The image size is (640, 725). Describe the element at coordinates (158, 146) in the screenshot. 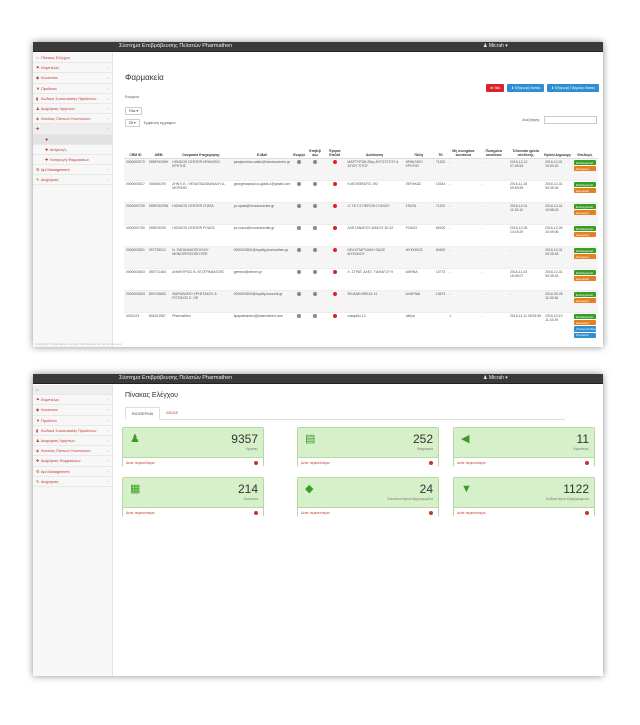

I see `column-header: ΑΦΜ` at that location.